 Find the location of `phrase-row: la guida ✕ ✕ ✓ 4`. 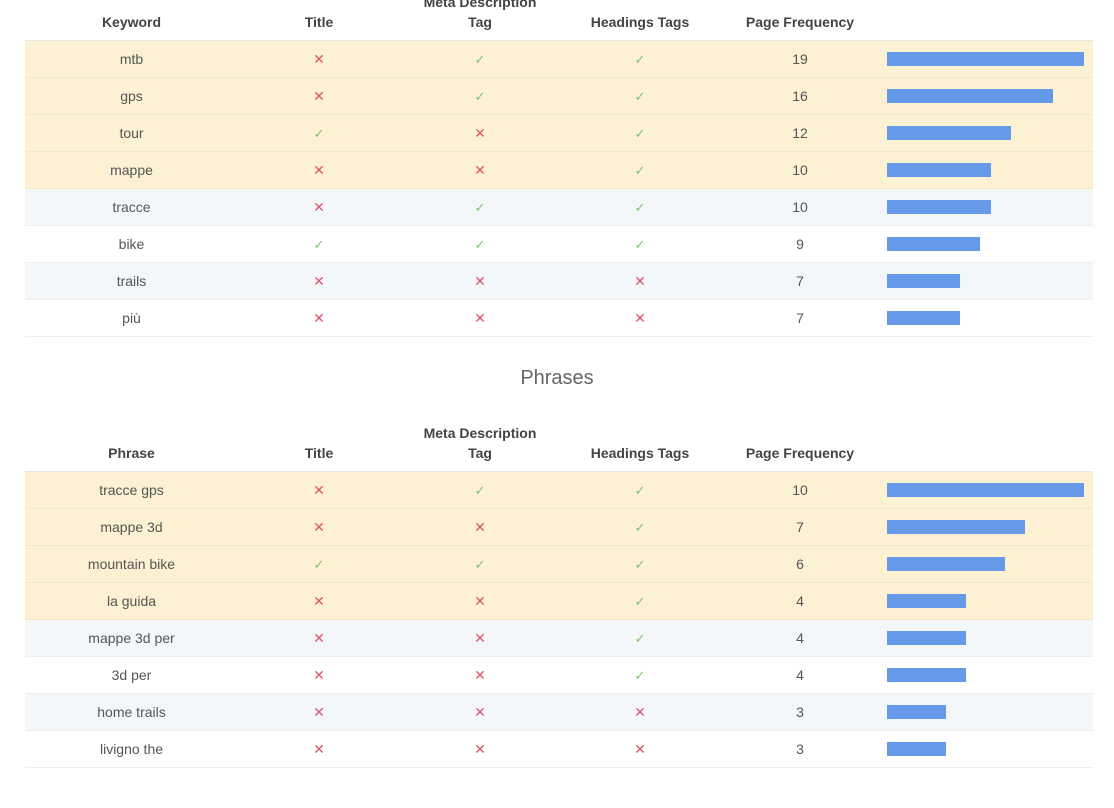

phrase-row: la guida ✕ ✕ ✓ 4 is located at coordinates (559, 601).